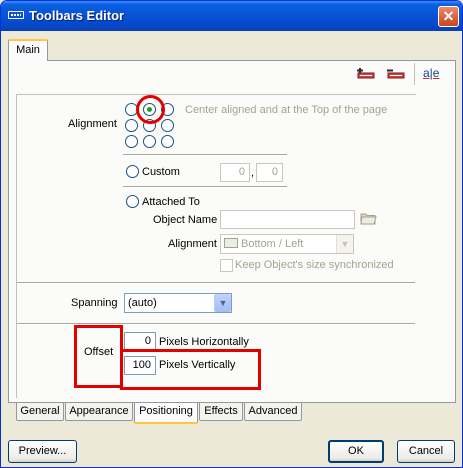 Image resolution: width=463 pixels, height=468 pixels. What do you see at coordinates (366, 75) in the screenshot?
I see `add-toolbar-icon` at bounding box center [366, 75].